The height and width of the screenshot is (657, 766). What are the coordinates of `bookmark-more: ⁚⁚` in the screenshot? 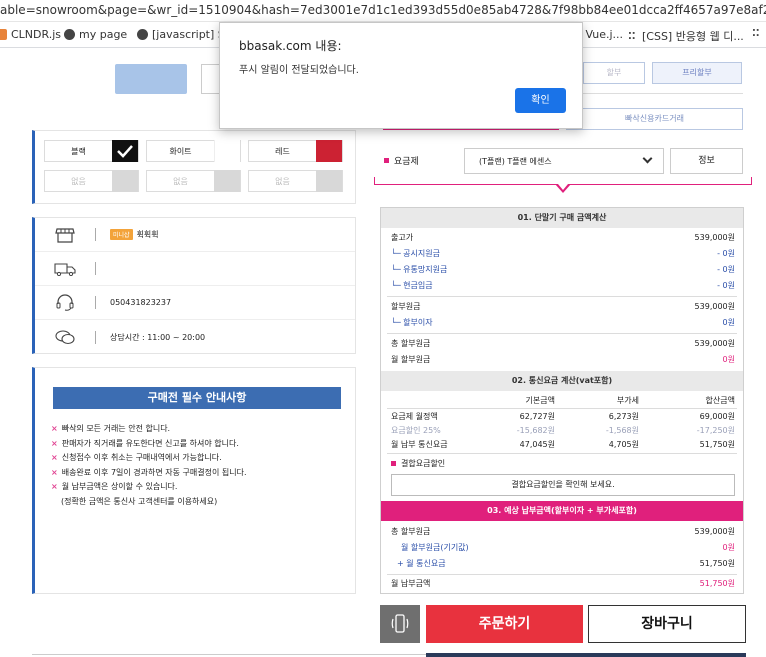 It's located at (757, 33).